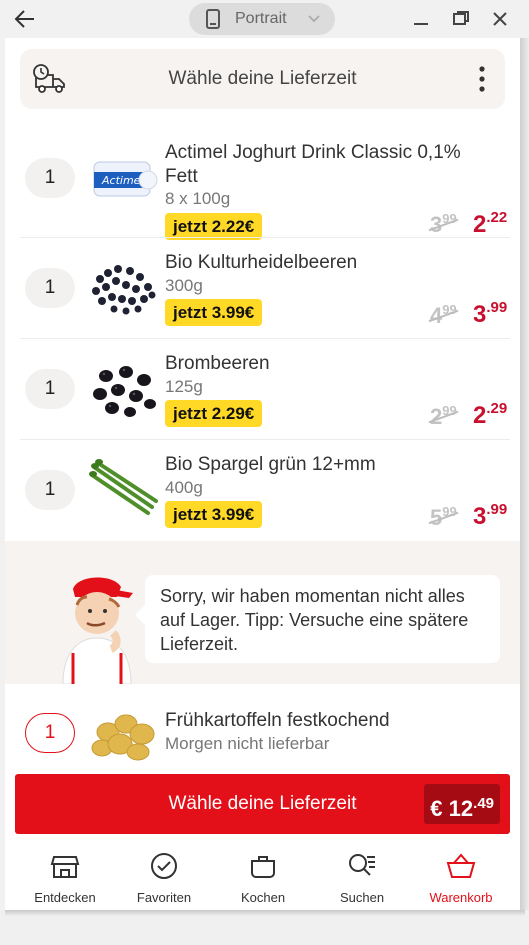  Describe the element at coordinates (500, 19) in the screenshot. I see `close-icon` at that location.